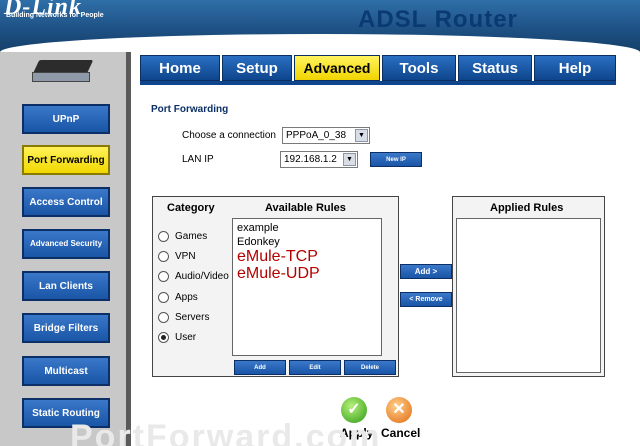 This screenshot has height=446, width=640. I want to click on page-title: Port Forwarding, so click(190, 109).